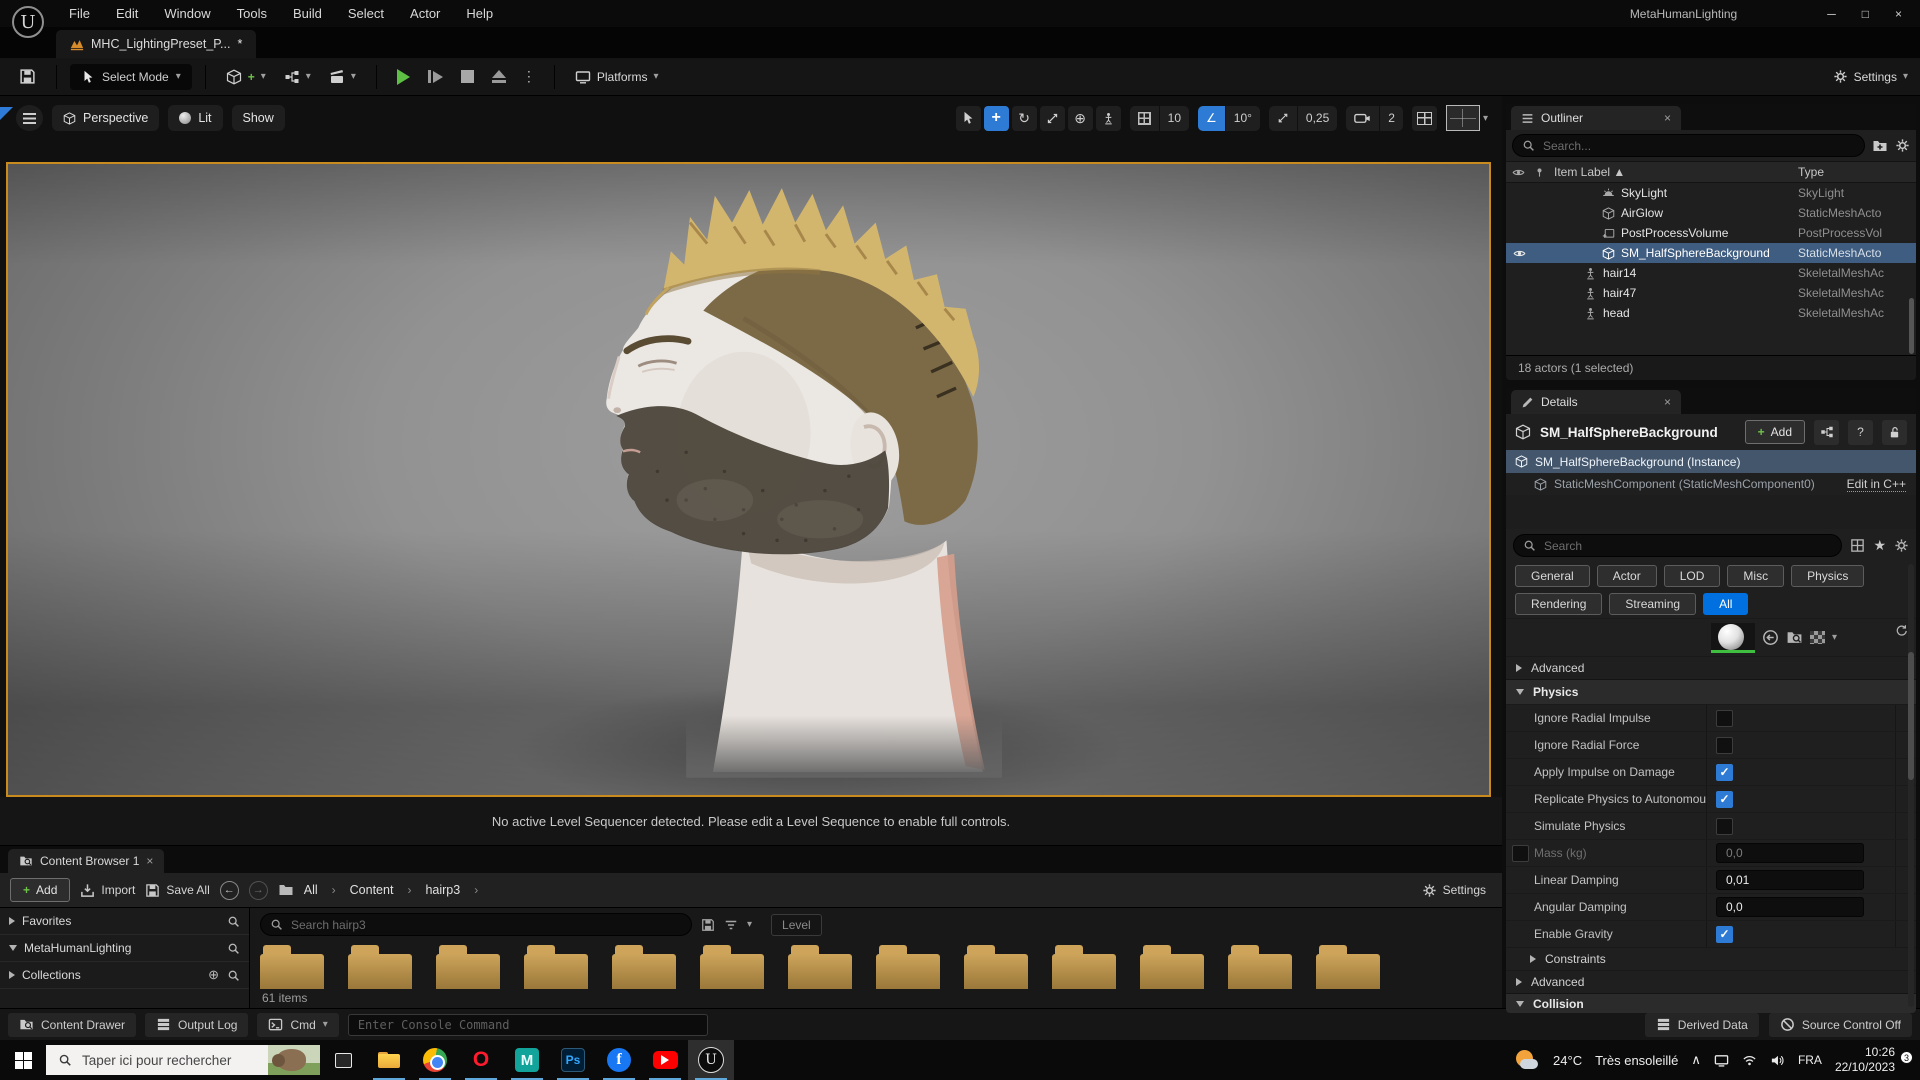 The width and height of the screenshot is (1920, 1080). I want to click on asset-search-input, so click(485, 924).